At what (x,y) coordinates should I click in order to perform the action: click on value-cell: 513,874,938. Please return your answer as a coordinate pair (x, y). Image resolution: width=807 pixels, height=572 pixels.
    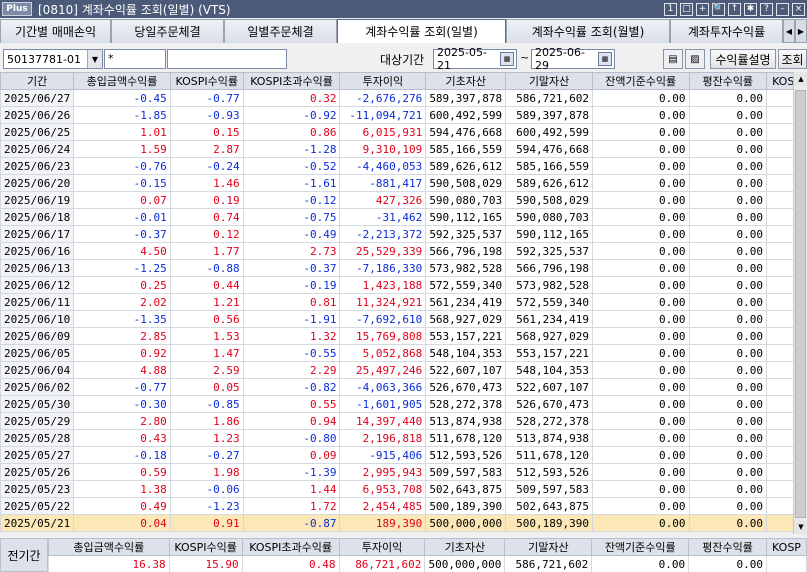
    Looking at the image, I should click on (466, 421).